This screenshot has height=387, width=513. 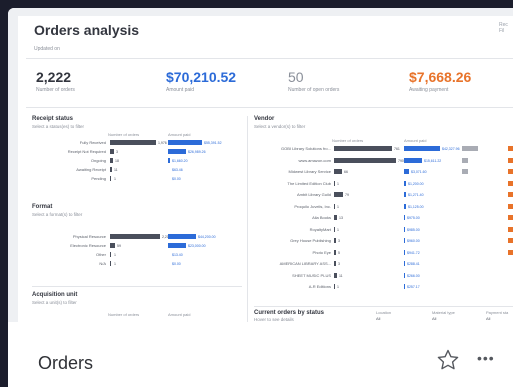 What do you see at coordinates (346, 172) in the screenshot?
I see `orders-value: 66` at bounding box center [346, 172].